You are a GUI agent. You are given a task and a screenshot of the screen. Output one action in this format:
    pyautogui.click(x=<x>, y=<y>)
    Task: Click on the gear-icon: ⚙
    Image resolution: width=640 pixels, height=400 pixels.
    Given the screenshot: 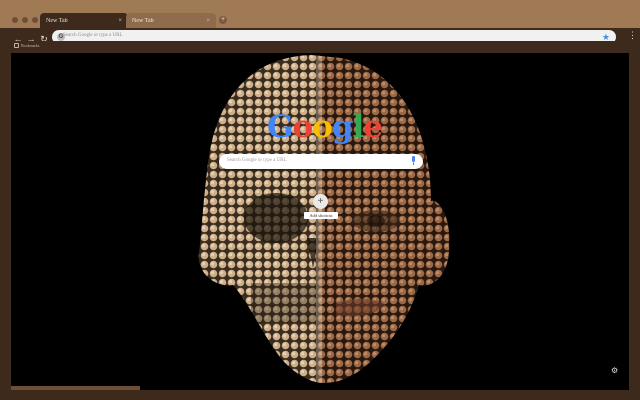 What is the action you would take?
    pyautogui.click(x=614, y=371)
    